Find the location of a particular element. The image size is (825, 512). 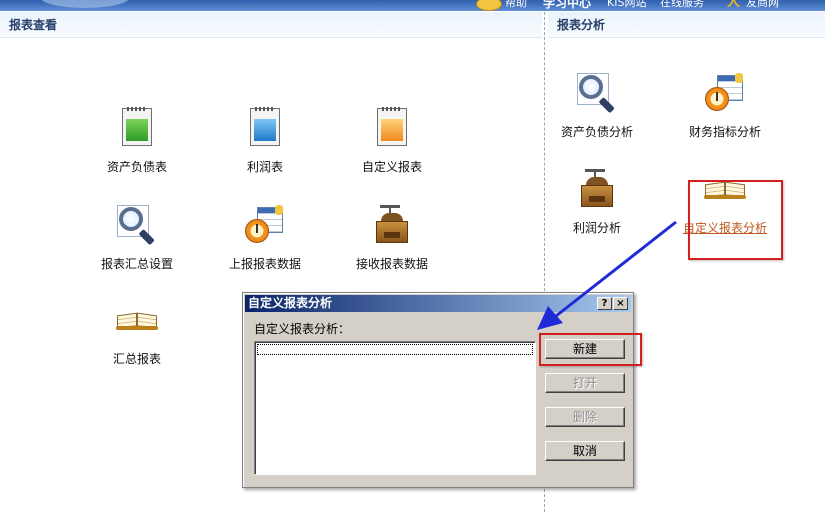

highlight-box-new-button is located at coordinates (590, 349).